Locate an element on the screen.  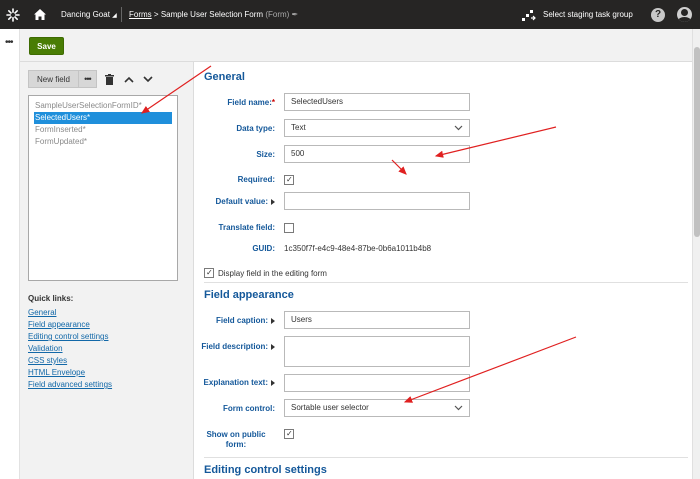
breadcrumb-forms-link: Forms is located at coordinates (140, 14).